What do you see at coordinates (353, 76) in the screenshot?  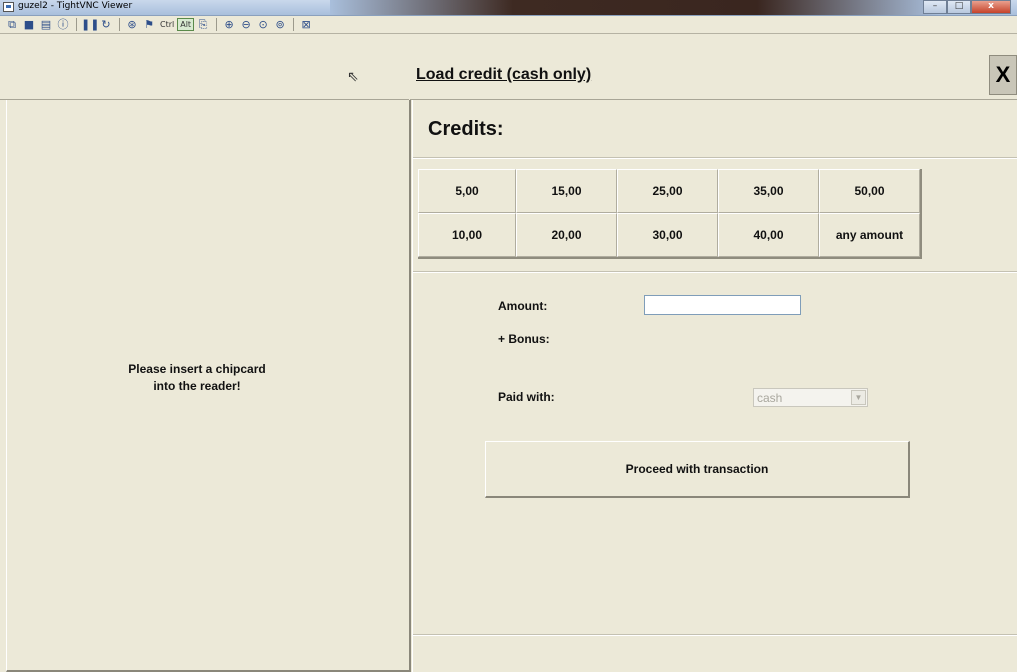 I see `mouse-pointer-icon: ⇖` at bounding box center [353, 76].